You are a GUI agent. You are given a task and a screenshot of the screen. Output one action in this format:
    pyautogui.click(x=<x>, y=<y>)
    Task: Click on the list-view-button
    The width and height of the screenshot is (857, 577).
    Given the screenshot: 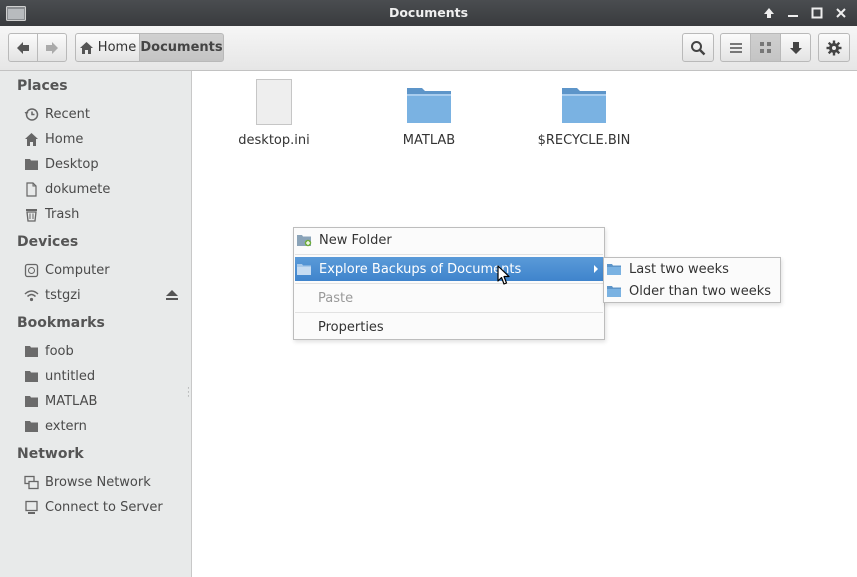 What is the action you would take?
    pyautogui.click(x=735, y=47)
    